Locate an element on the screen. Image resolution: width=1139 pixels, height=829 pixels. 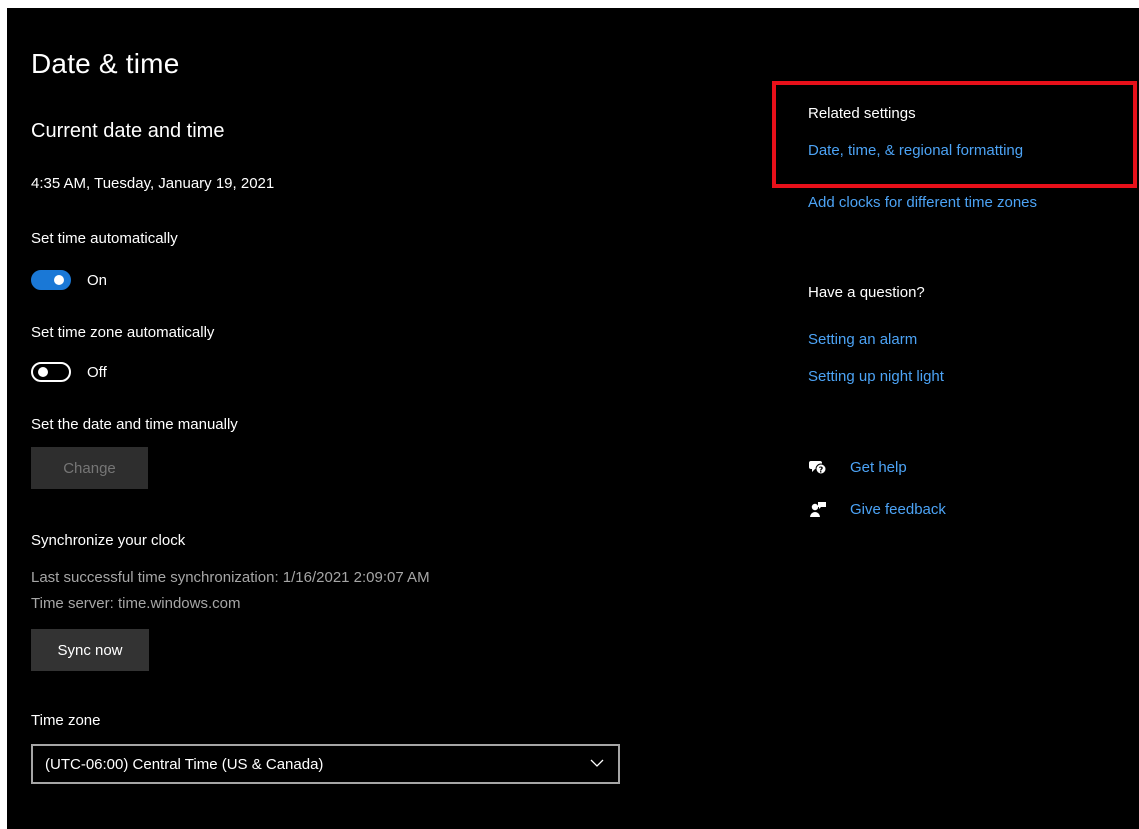
give-feedback-link: Give feedback is located at coordinates (898, 509).